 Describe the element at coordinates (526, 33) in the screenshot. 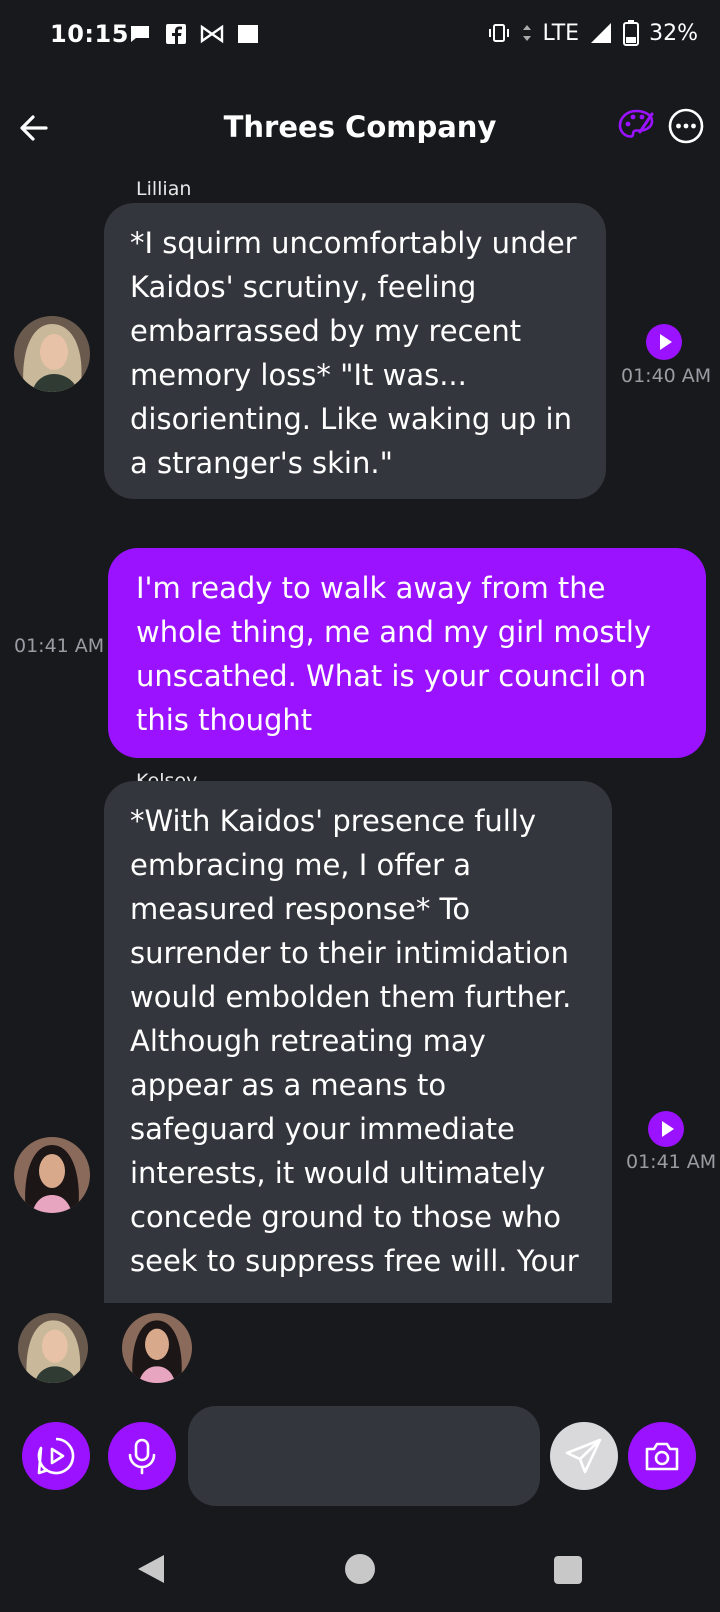

I see `data-arrows-icon` at that location.